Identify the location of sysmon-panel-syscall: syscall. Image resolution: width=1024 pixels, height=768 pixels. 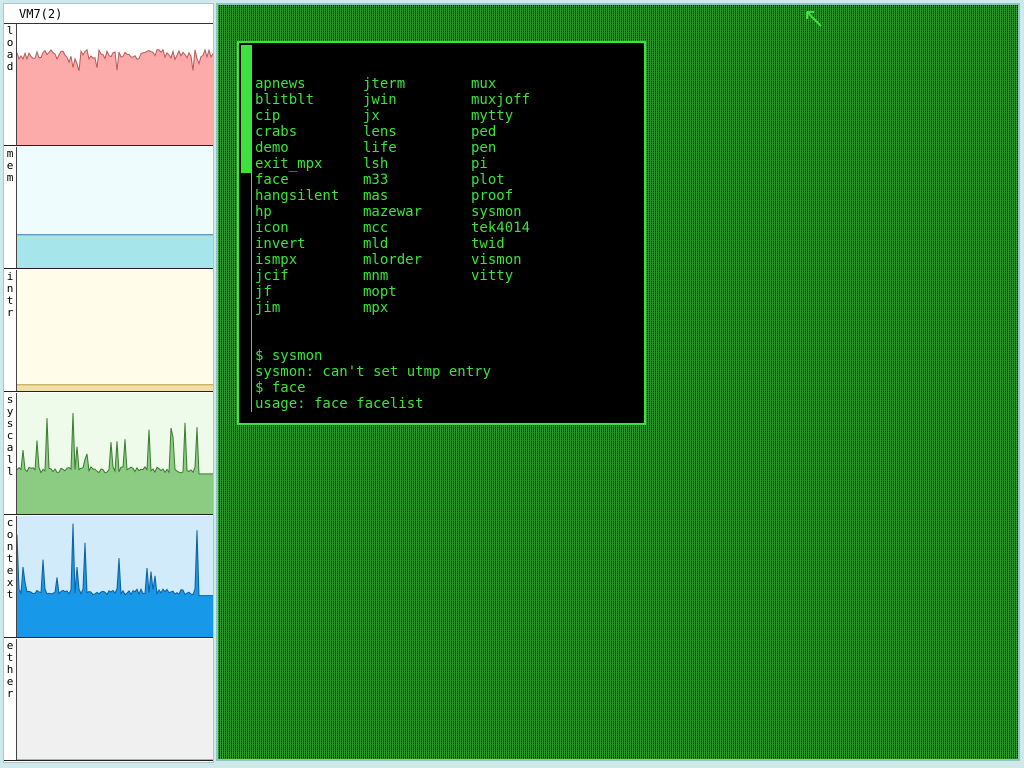
(108, 454).